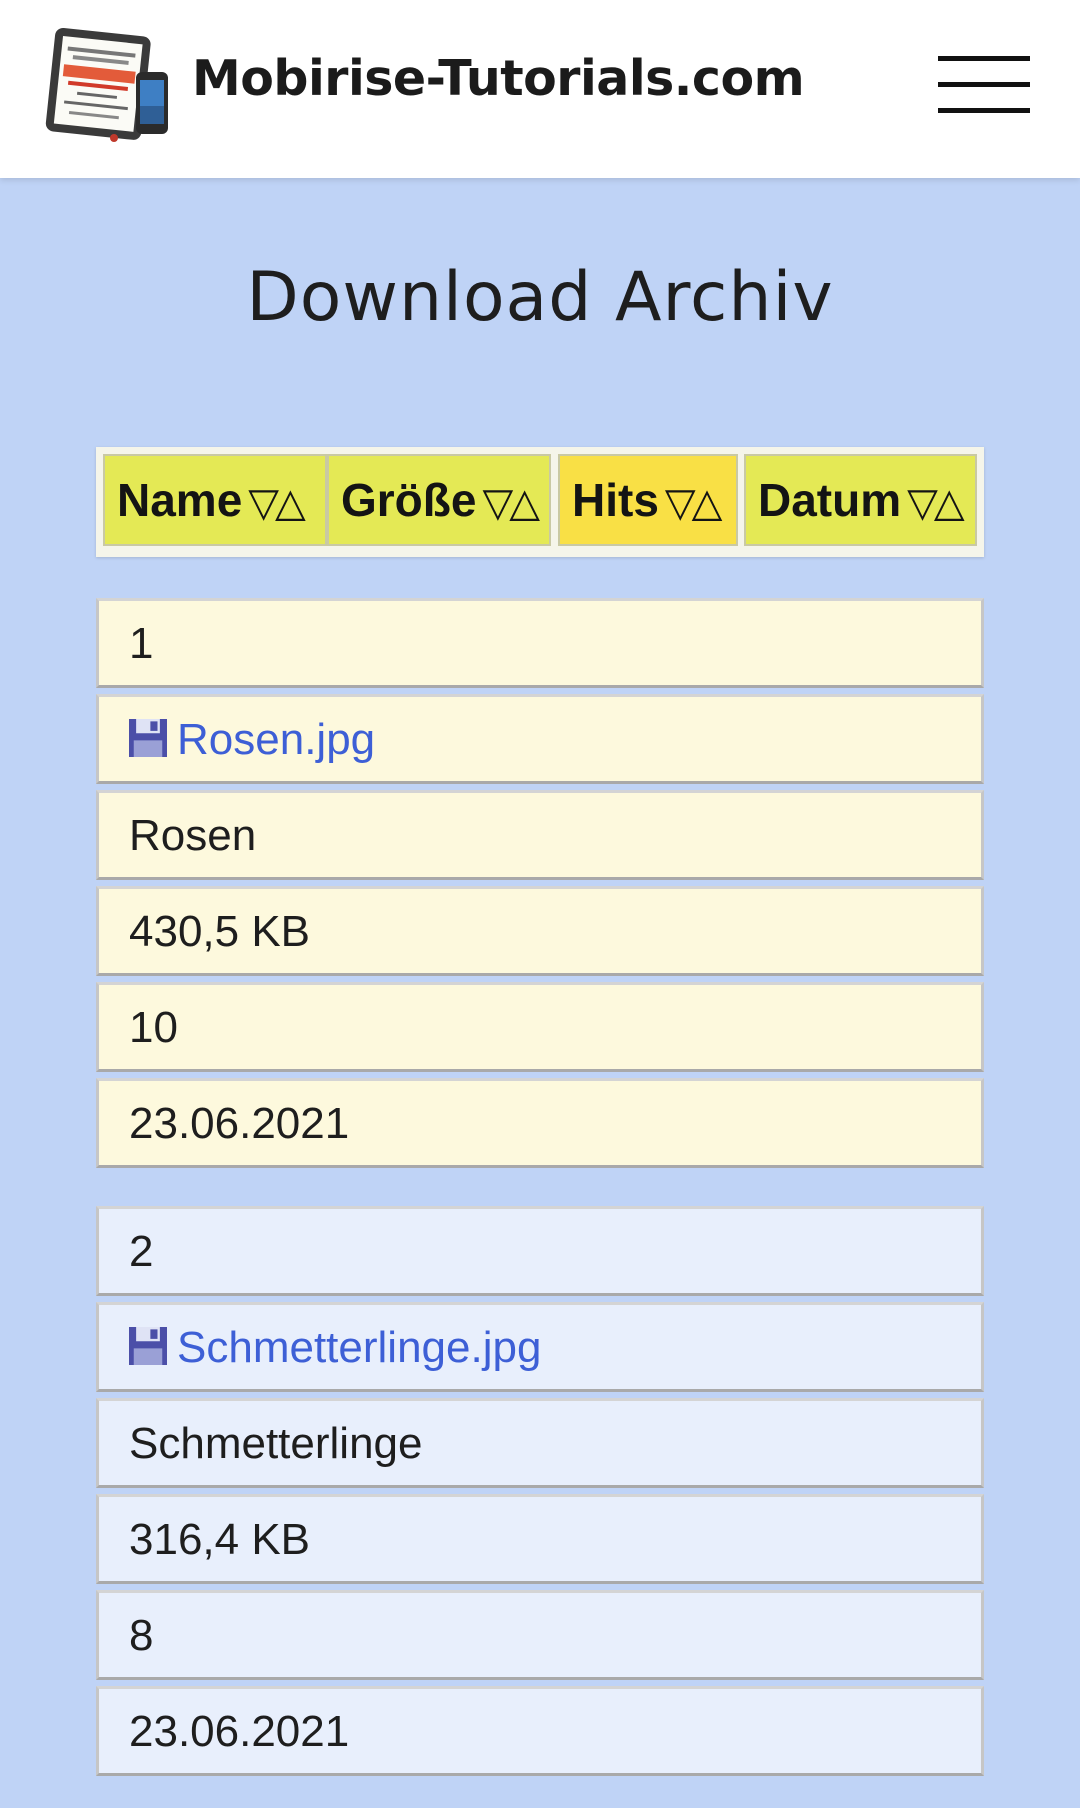 The width and height of the screenshot is (1080, 1808). I want to click on name-cell: Rosen, so click(540, 835).